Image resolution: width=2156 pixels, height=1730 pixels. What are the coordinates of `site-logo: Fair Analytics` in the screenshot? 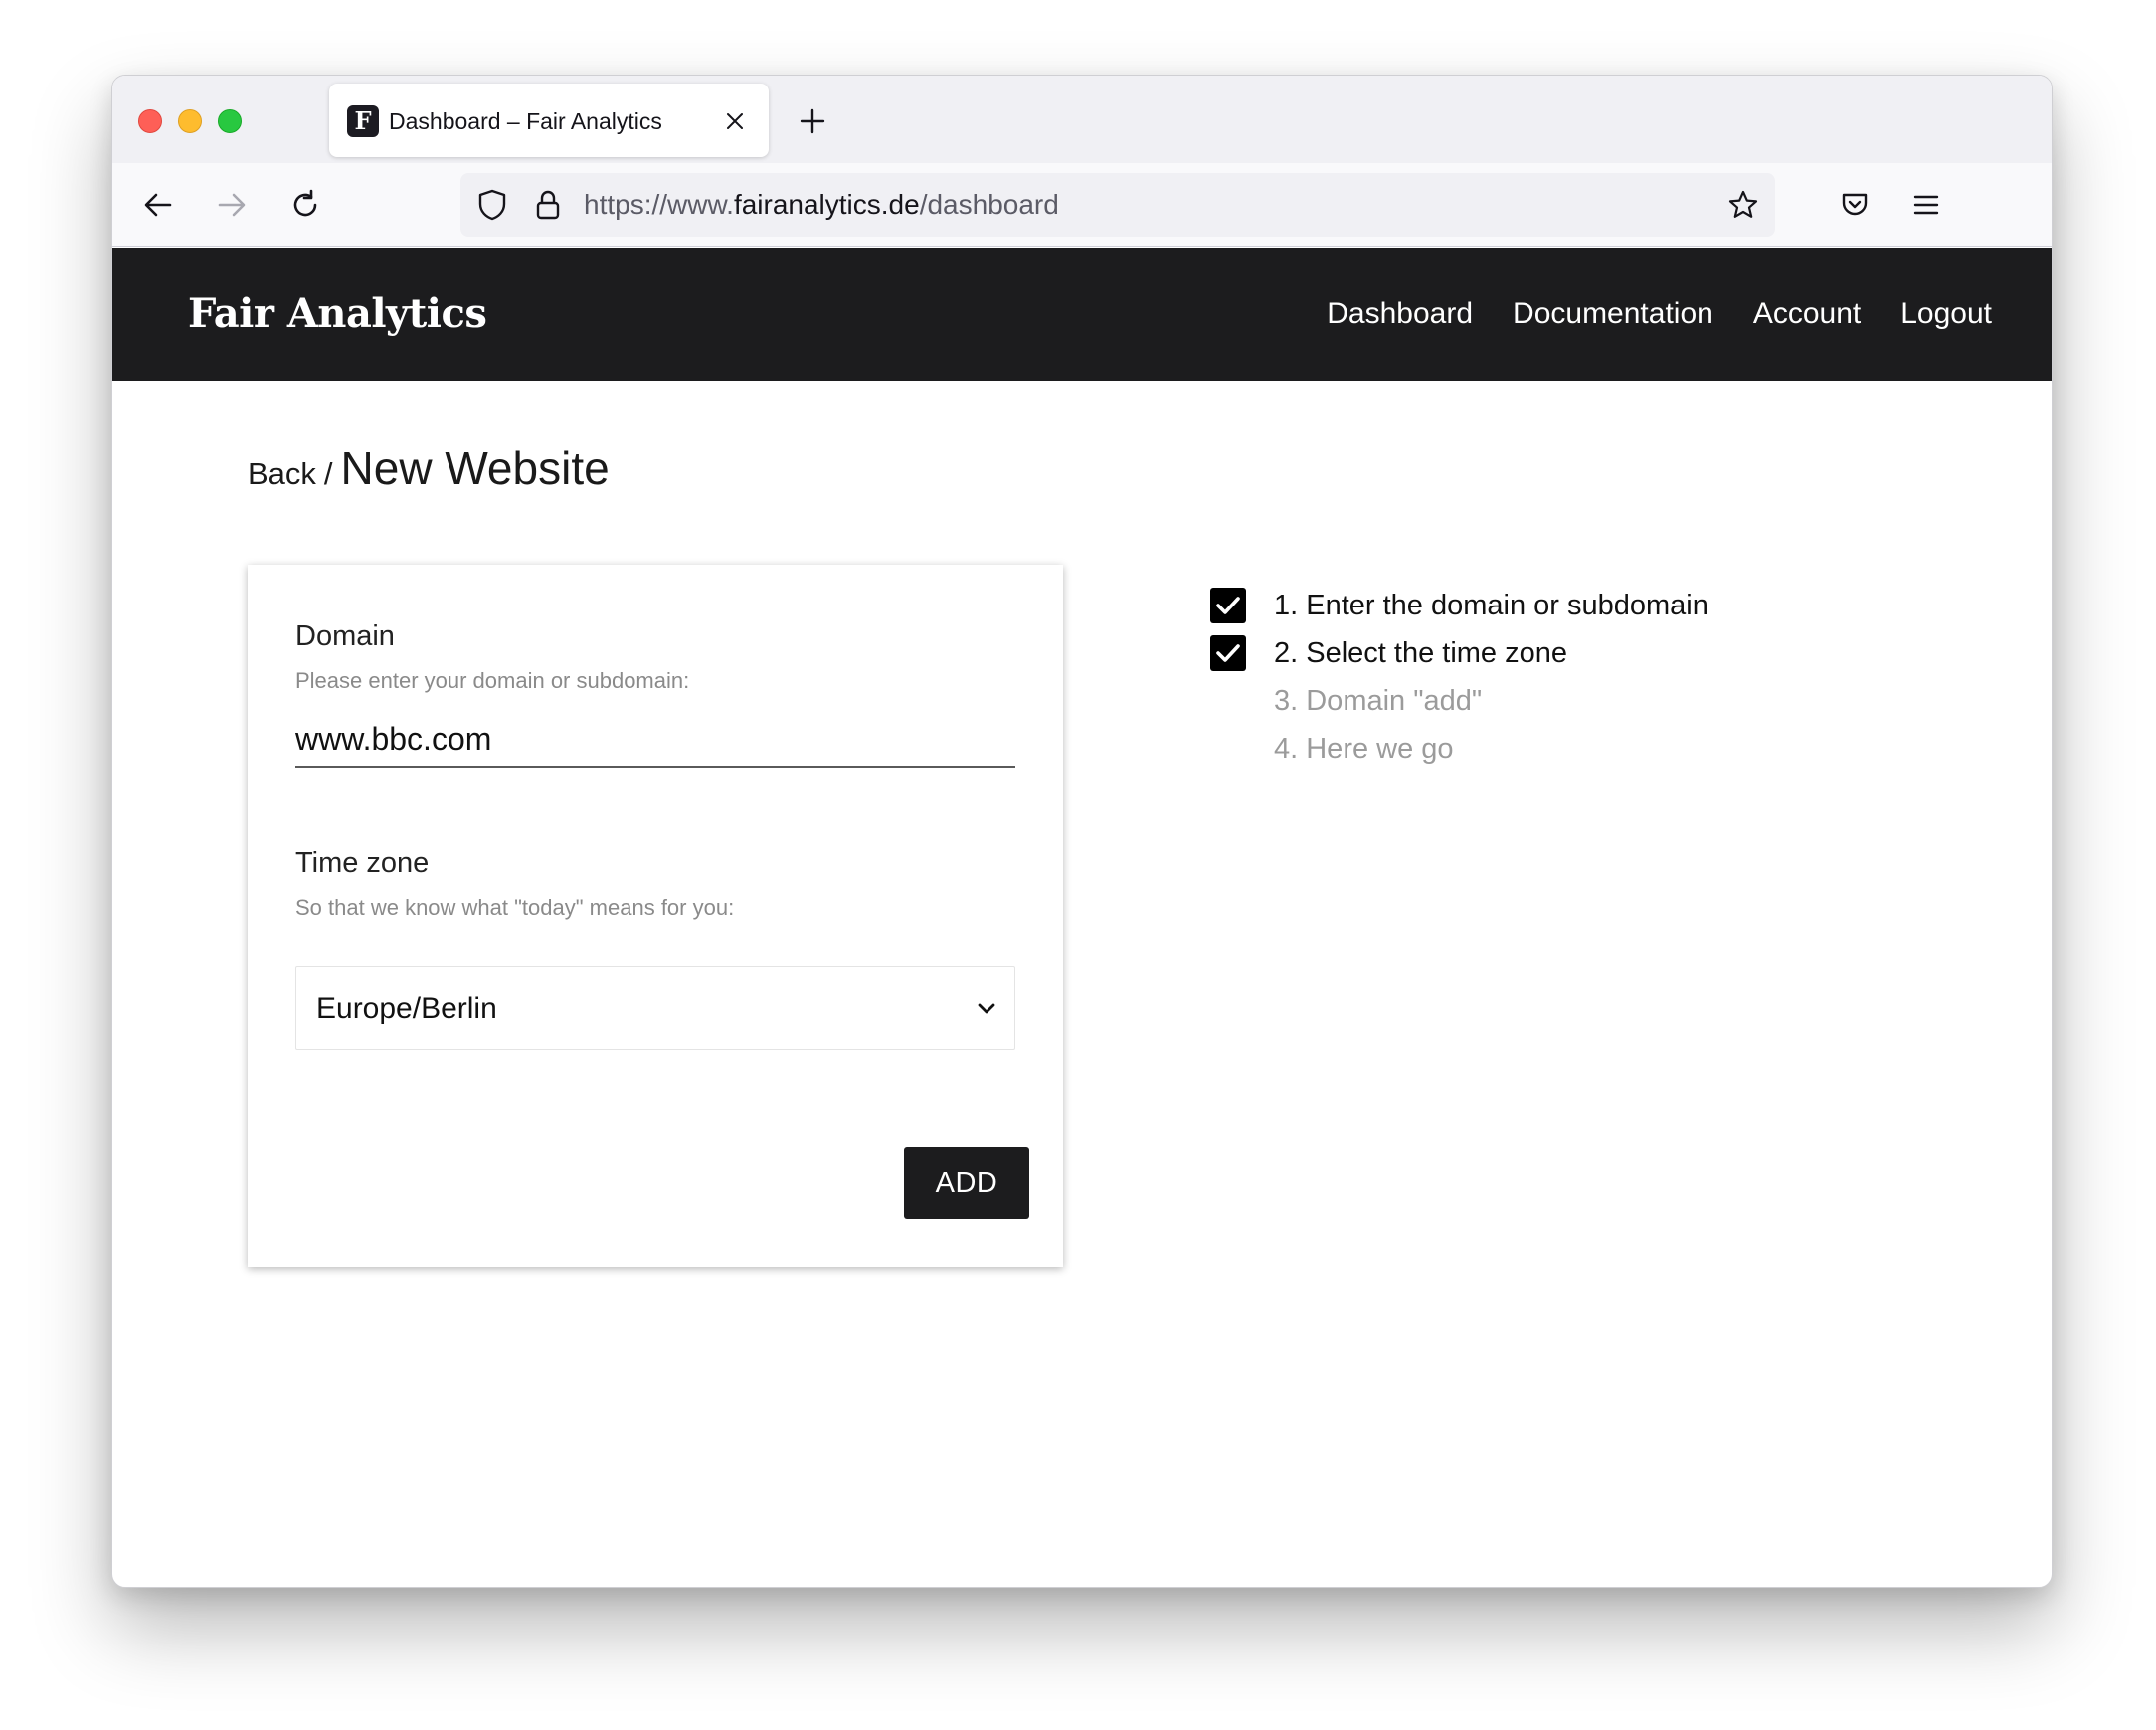 It's located at (337, 314).